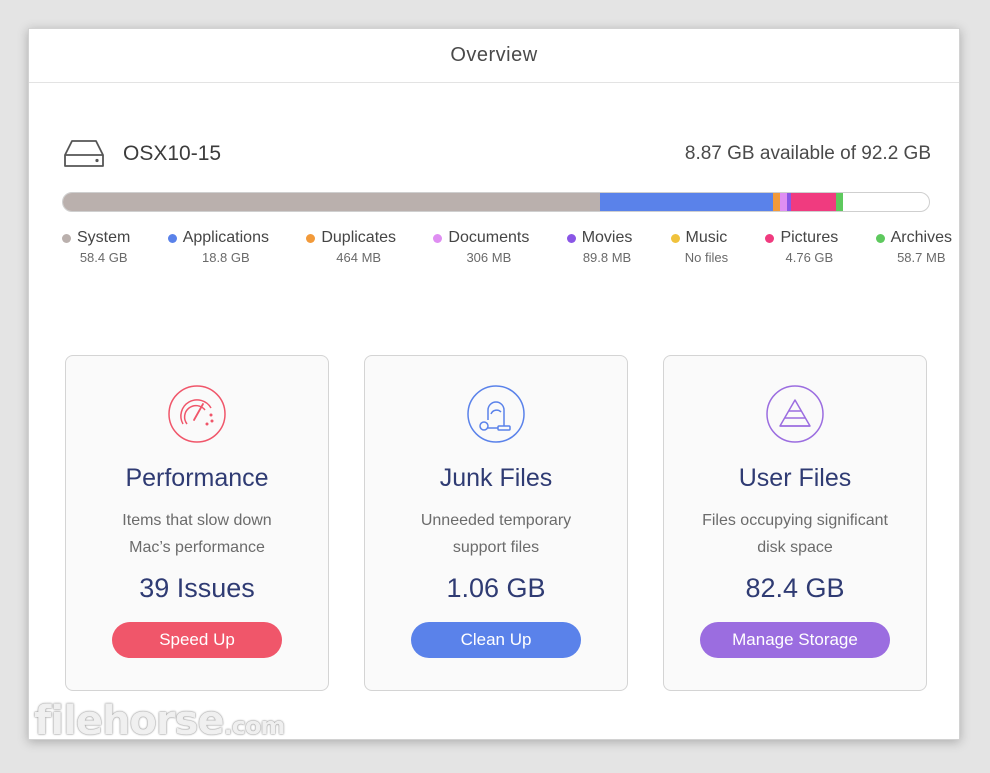  I want to click on vacuum-cleaner-icon, so click(496, 414).